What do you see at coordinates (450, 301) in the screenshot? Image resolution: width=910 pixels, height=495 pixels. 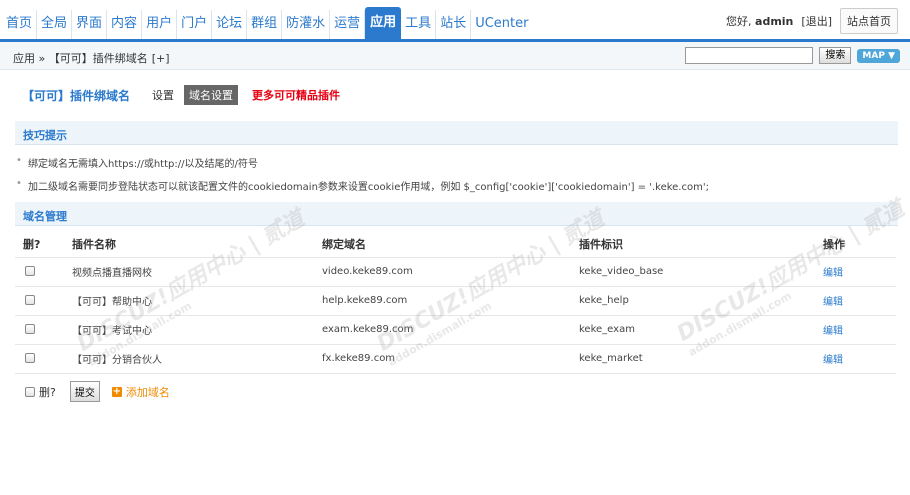 I see `domain-cell: help.keke89.com` at bounding box center [450, 301].